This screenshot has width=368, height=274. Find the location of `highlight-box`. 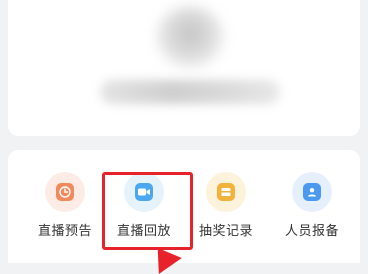

highlight-box is located at coordinates (147, 211).